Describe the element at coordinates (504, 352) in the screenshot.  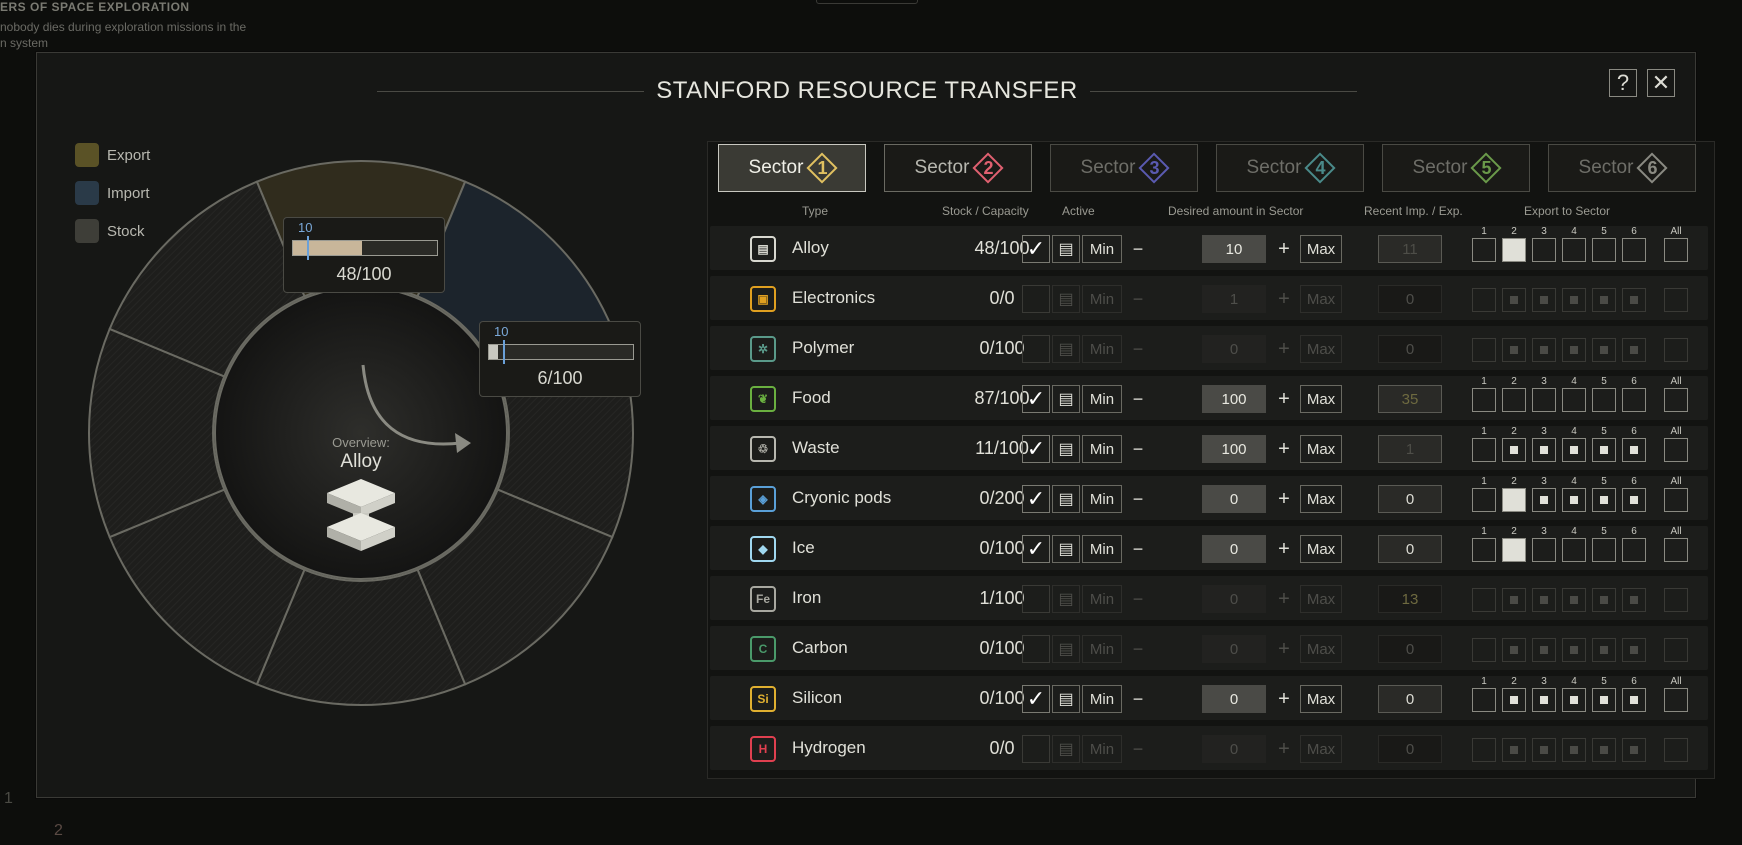
I see `sector-2-desired-marker` at that location.